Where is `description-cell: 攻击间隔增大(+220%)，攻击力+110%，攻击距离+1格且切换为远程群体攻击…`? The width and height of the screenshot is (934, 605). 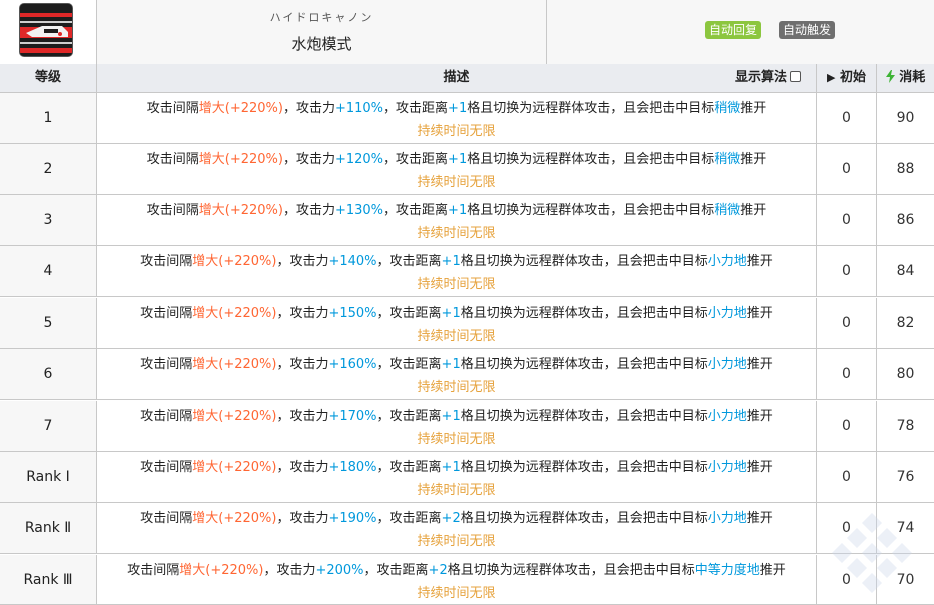
description-cell: 攻击间隔增大(+220%)，攻击力+110%，攻击距离+1格且切换为远程群体攻击… is located at coordinates (457, 118).